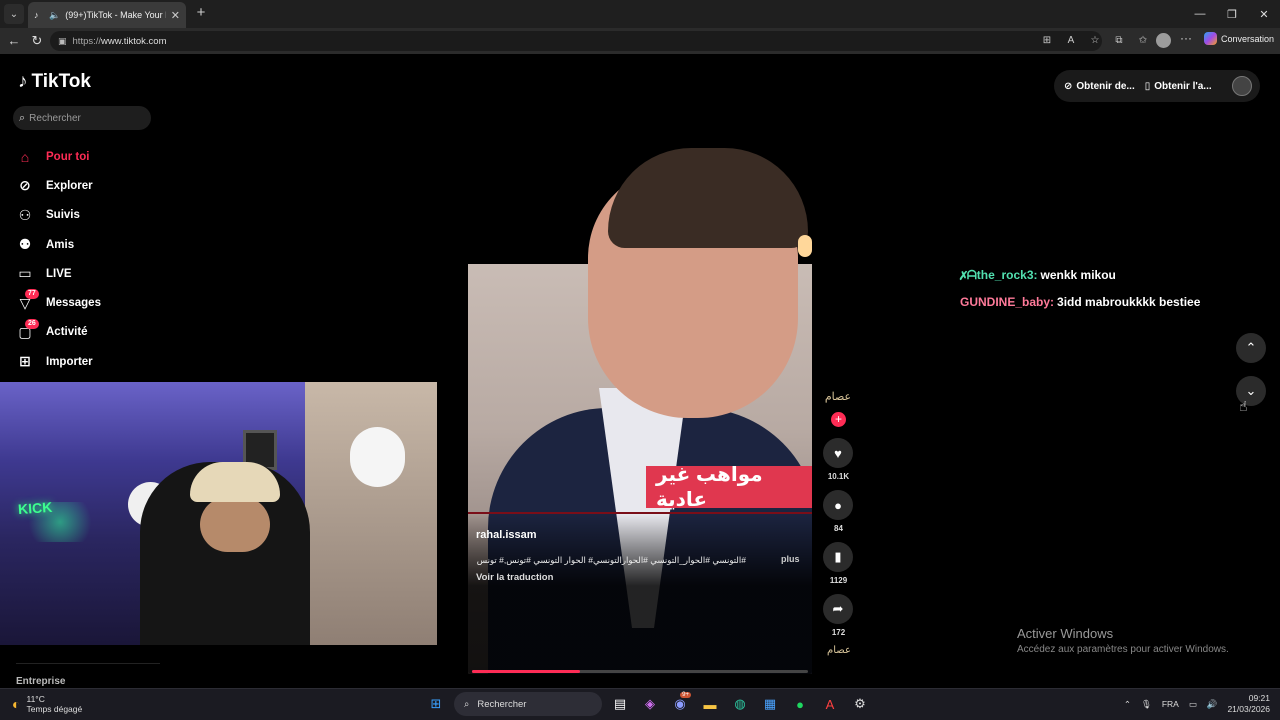  I want to click on start-button: ⊞, so click(436, 704).